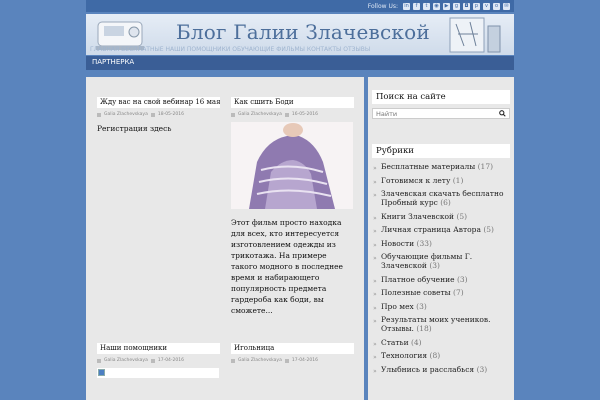 The height and width of the screenshot is (400, 600). What do you see at coordinates (158, 348) in the screenshot?
I see `post-title: Наши помощники` at bounding box center [158, 348].